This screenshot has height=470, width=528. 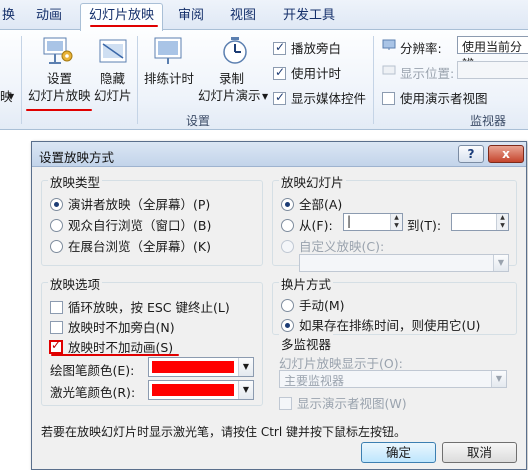 What do you see at coordinates (342, 246) in the screenshot?
I see `custom-show-label: 自定义放映(C):` at bounding box center [342, 246].